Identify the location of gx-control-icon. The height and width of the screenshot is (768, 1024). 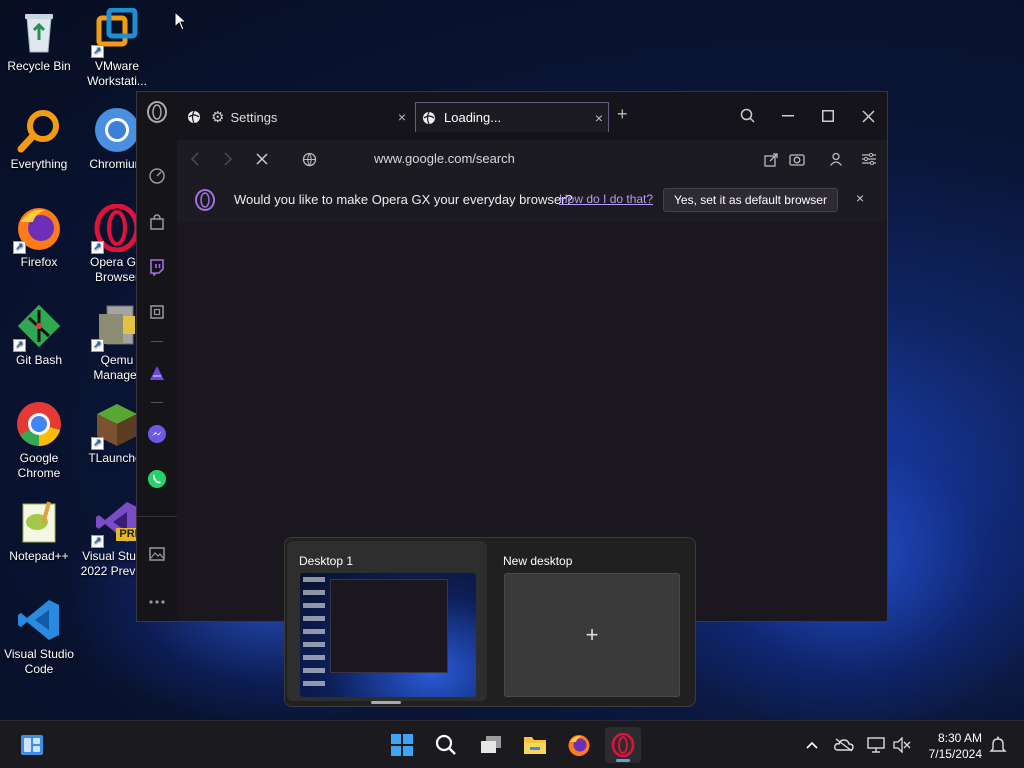
(157, 312).